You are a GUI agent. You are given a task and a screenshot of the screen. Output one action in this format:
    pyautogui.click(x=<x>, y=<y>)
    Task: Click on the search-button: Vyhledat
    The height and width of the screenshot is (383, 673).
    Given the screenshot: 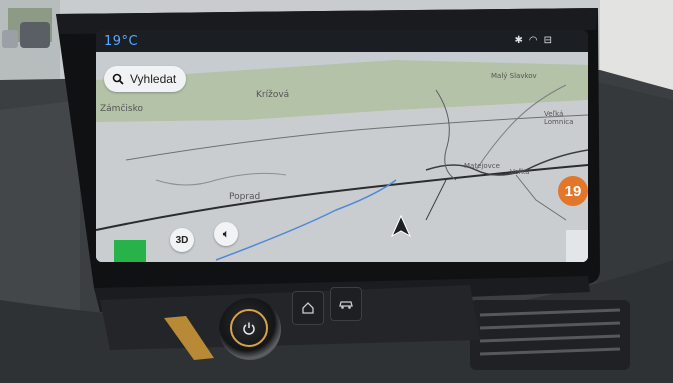 What is the action you would take?
    pyautogui.click(x=145, y=79)
    